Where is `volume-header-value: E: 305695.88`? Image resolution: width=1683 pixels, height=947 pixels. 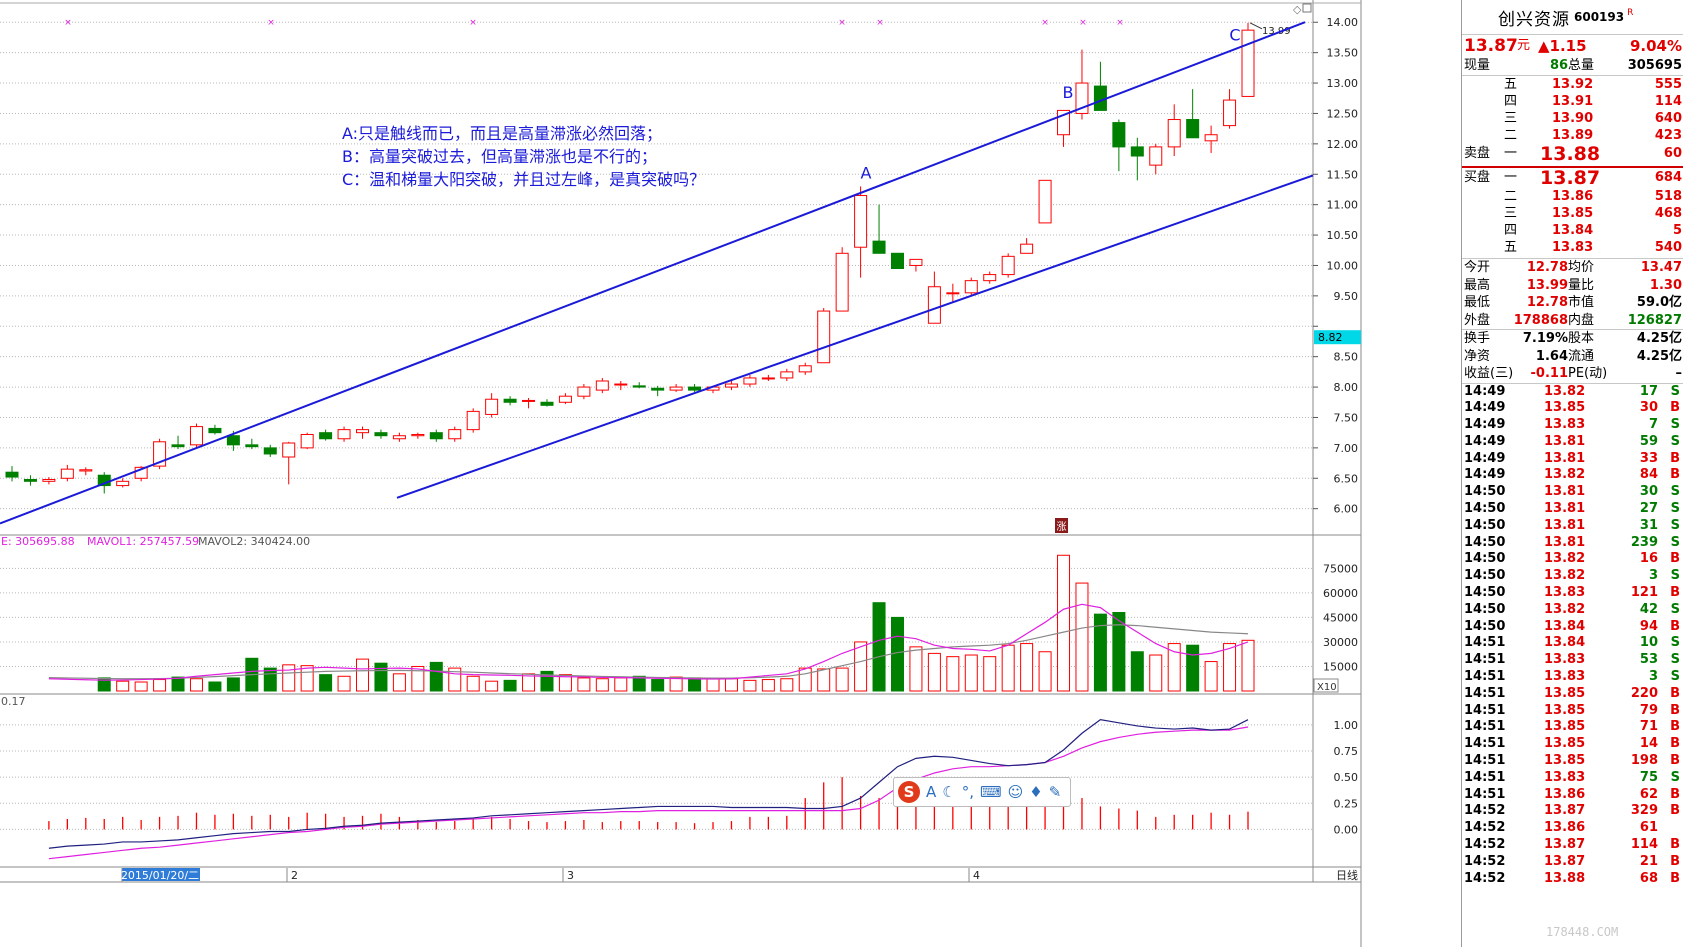 volume-header-value: E: 305695.88 is located at coordinates (38, 541).